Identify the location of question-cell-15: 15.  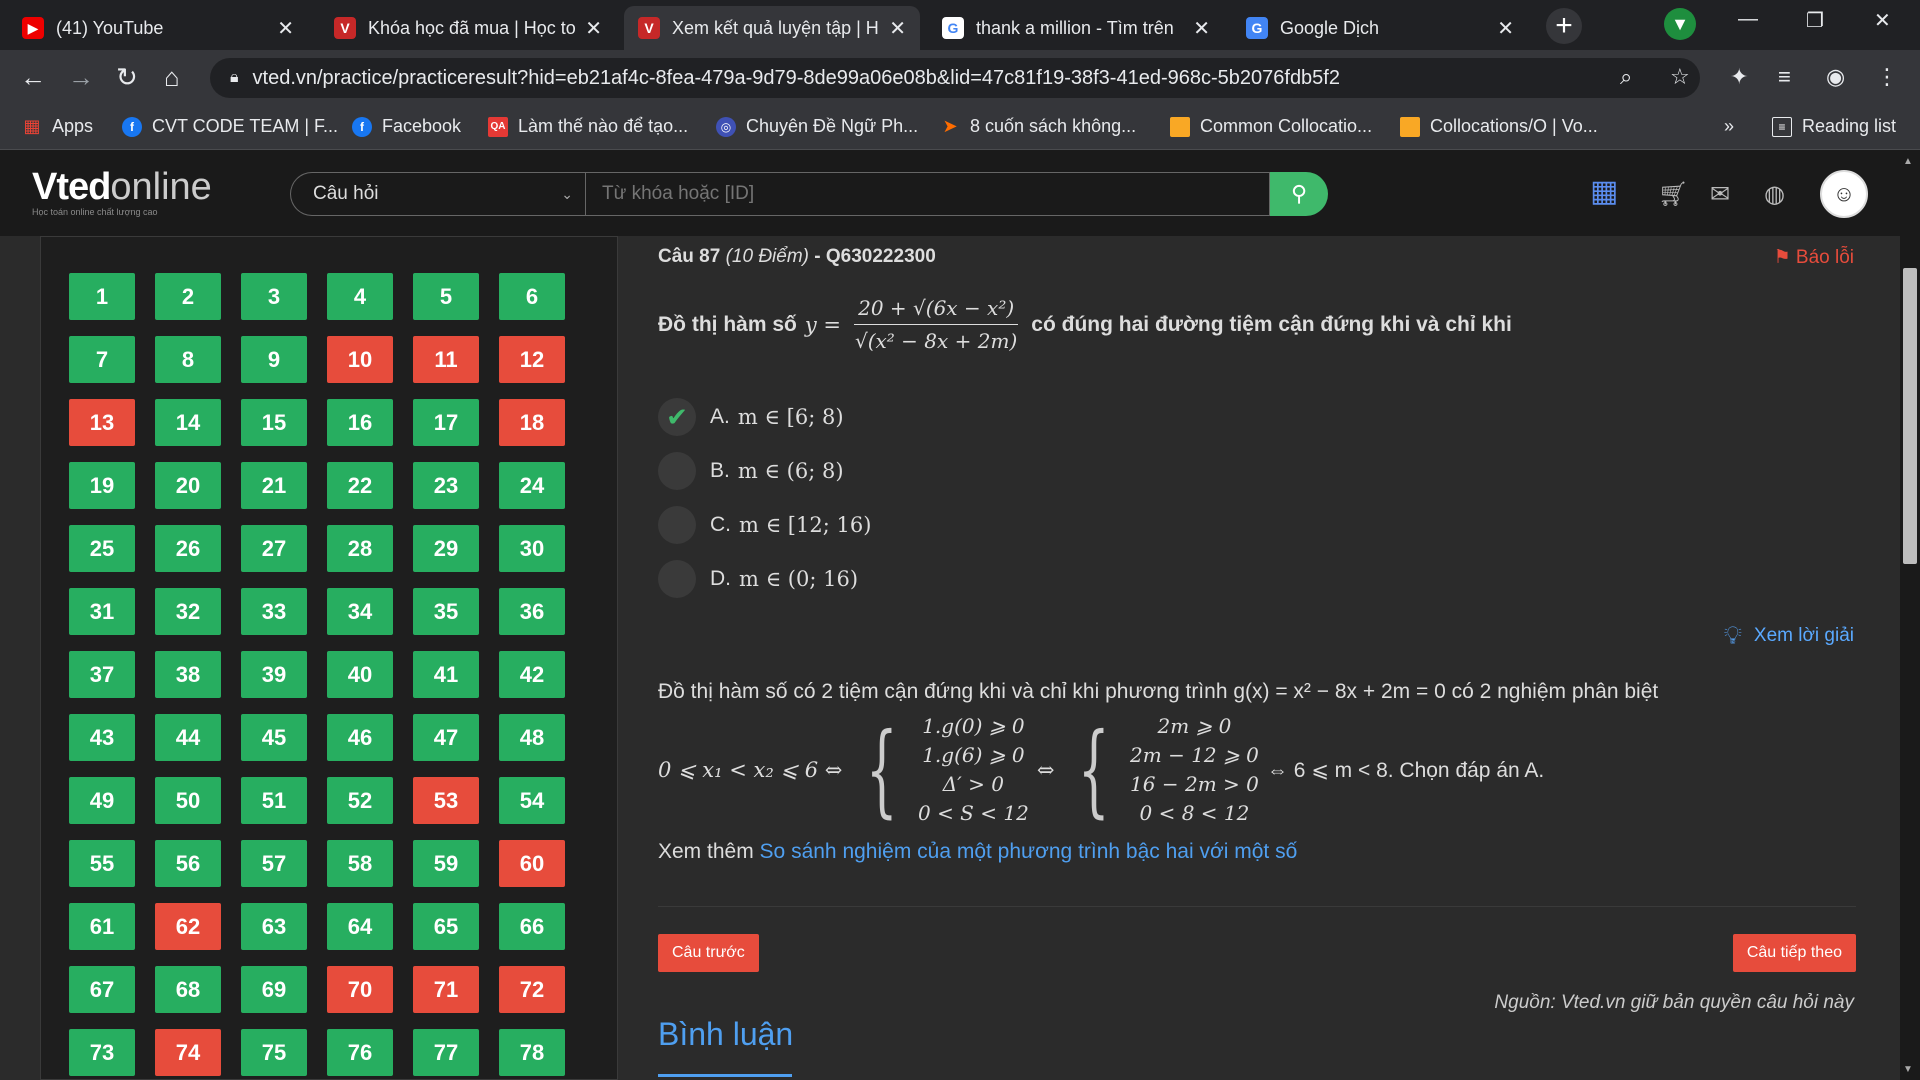
(274, 422).